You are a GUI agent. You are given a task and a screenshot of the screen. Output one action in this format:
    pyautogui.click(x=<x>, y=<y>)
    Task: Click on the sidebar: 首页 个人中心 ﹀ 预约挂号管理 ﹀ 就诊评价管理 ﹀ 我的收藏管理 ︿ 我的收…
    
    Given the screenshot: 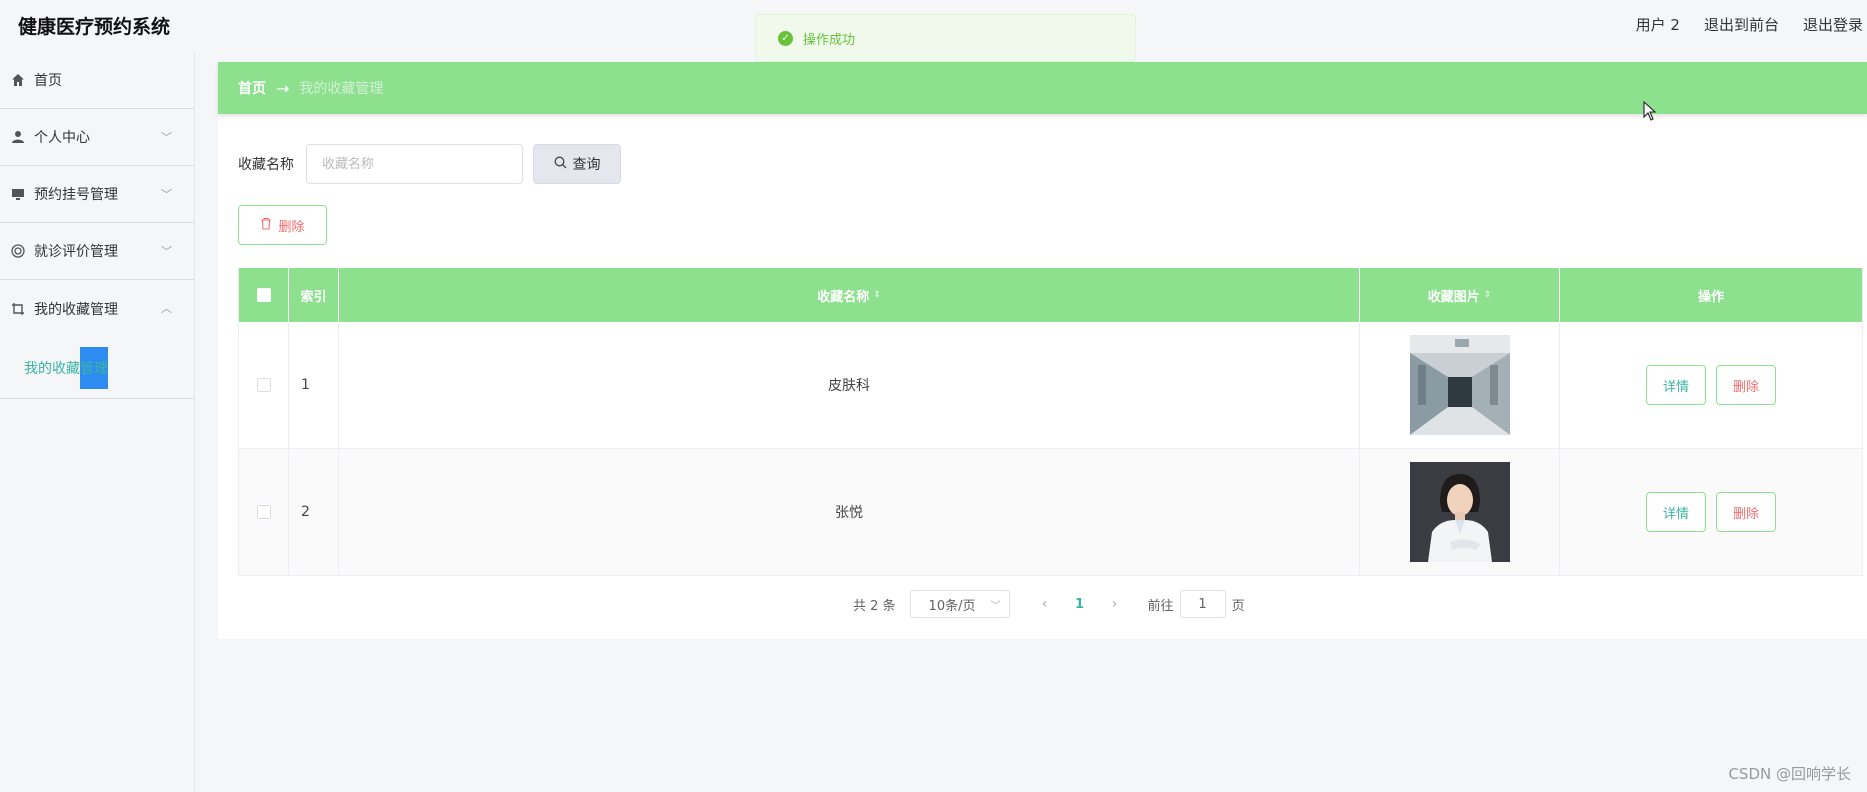 What is the action you would take?
    pyautogui.click(x=97, y=422)
    